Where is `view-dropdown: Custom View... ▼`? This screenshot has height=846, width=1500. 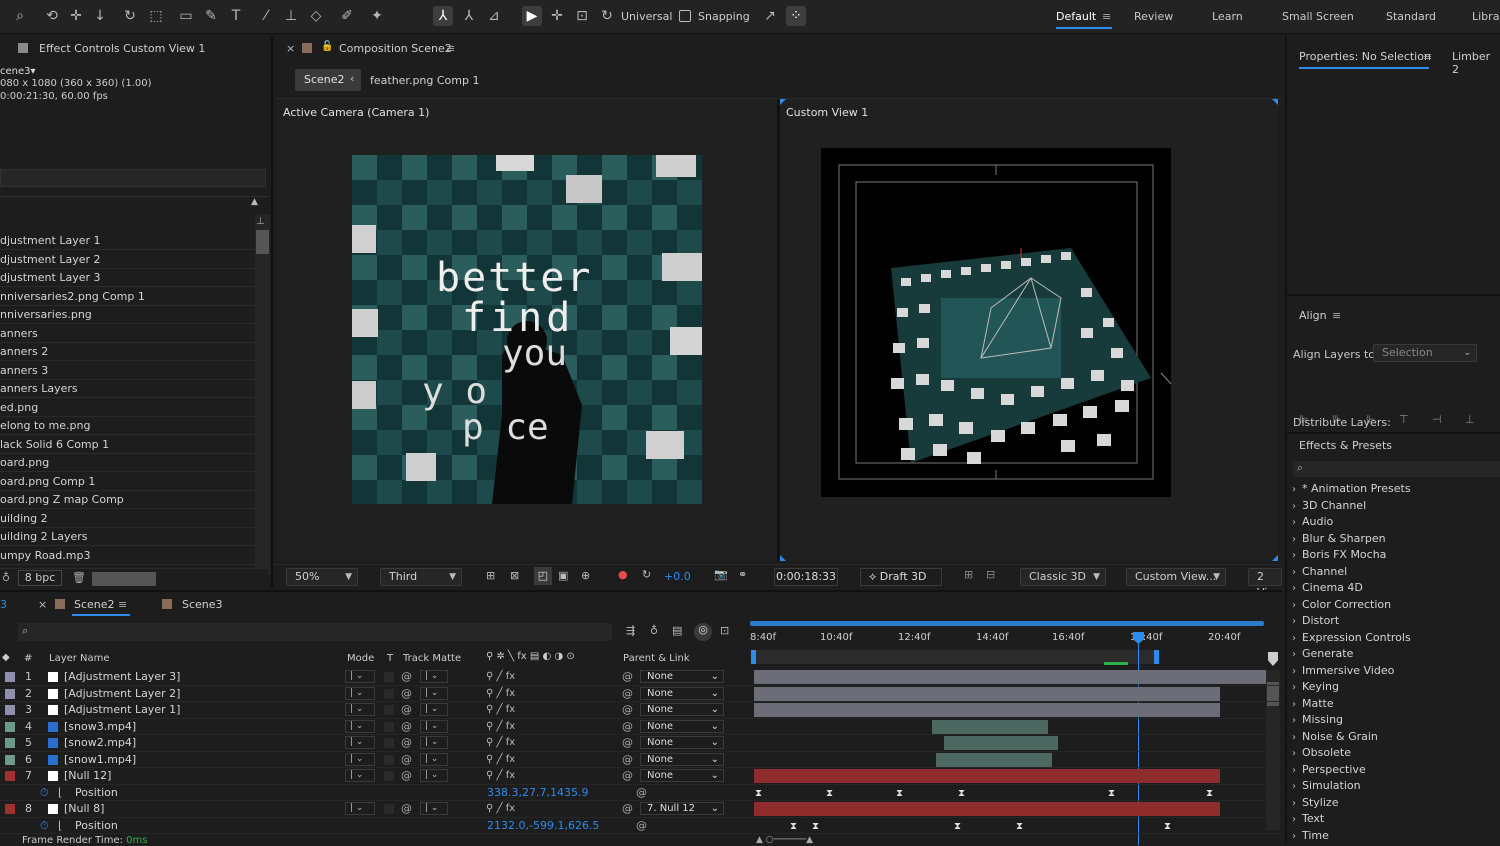
view-dropdown: Custom View... ▼ is located at coordinates (1176, 577).